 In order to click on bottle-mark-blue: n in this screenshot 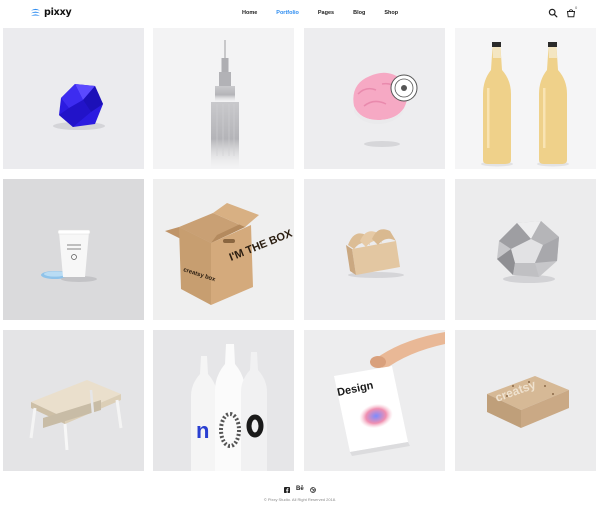, I will do `click(202, 430)`.